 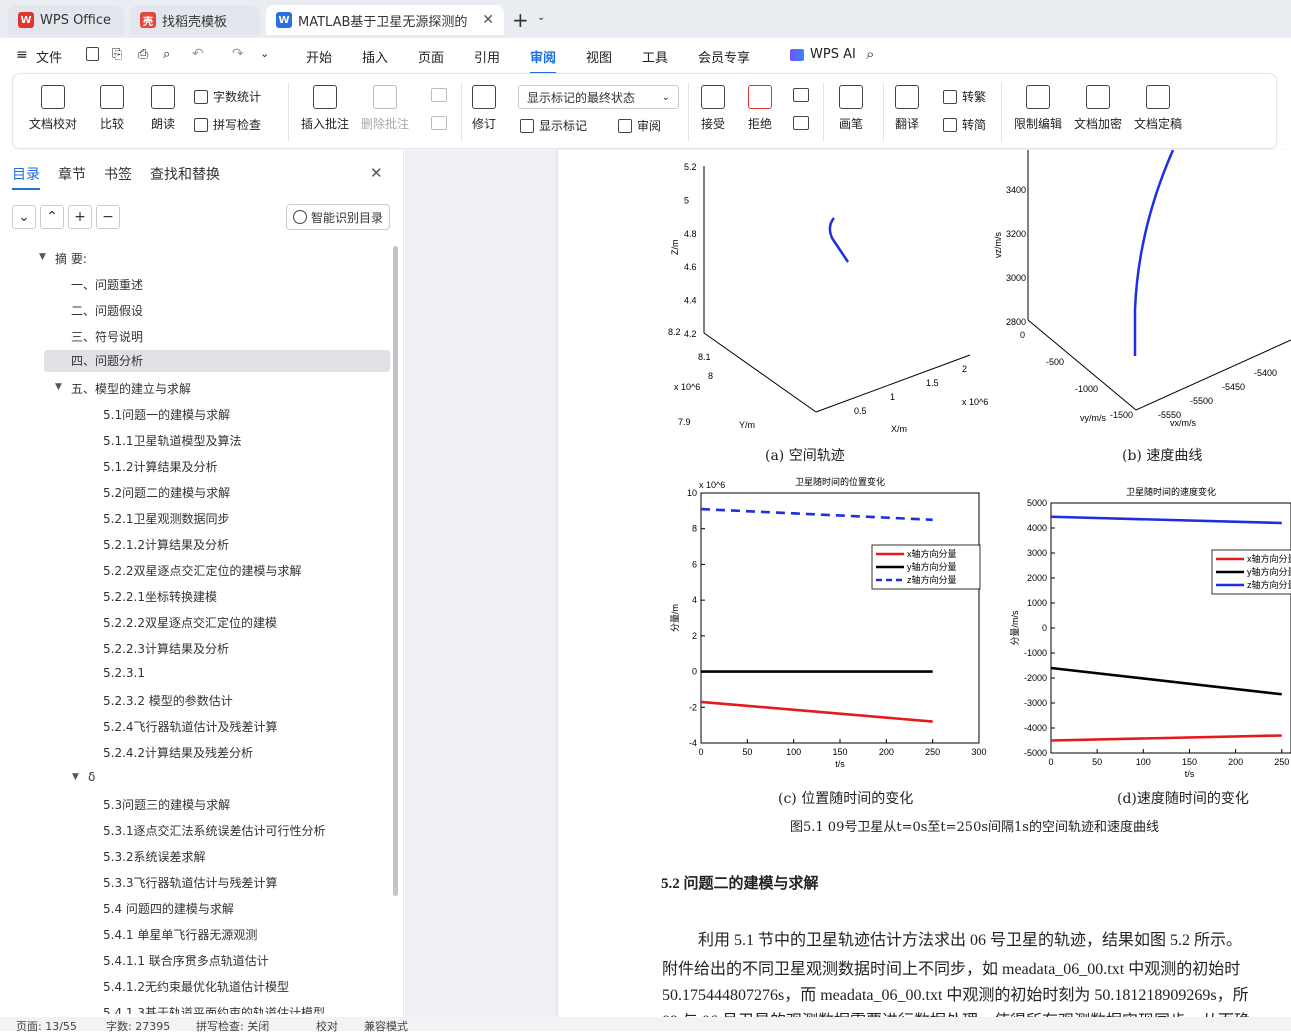 What do you see at coordinates (484, 108) in the screenshot?
I see `revise-button: 修订` at bounding box center [484, 108].